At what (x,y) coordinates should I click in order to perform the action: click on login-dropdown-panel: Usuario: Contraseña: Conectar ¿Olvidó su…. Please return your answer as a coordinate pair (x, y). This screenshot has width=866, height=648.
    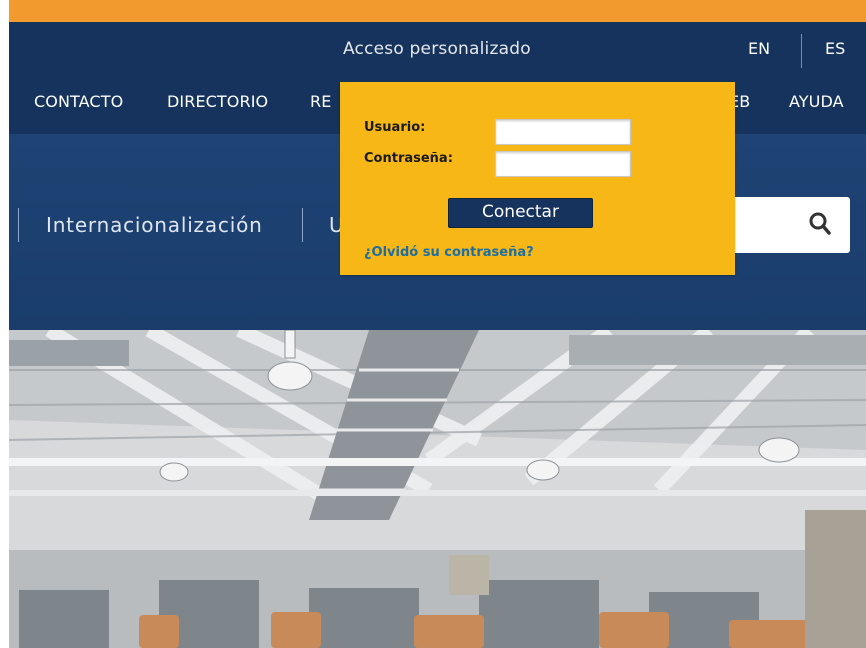
    Looking at the image, I should click on (537, 178).